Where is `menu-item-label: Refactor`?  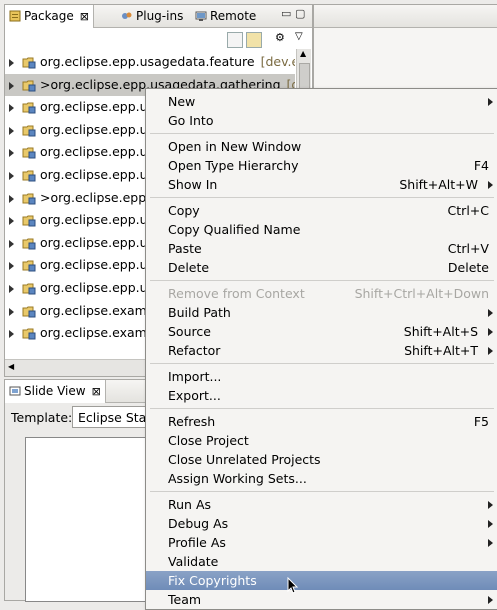
menu-item-label: Refactor is located at coordinates (194, 350).